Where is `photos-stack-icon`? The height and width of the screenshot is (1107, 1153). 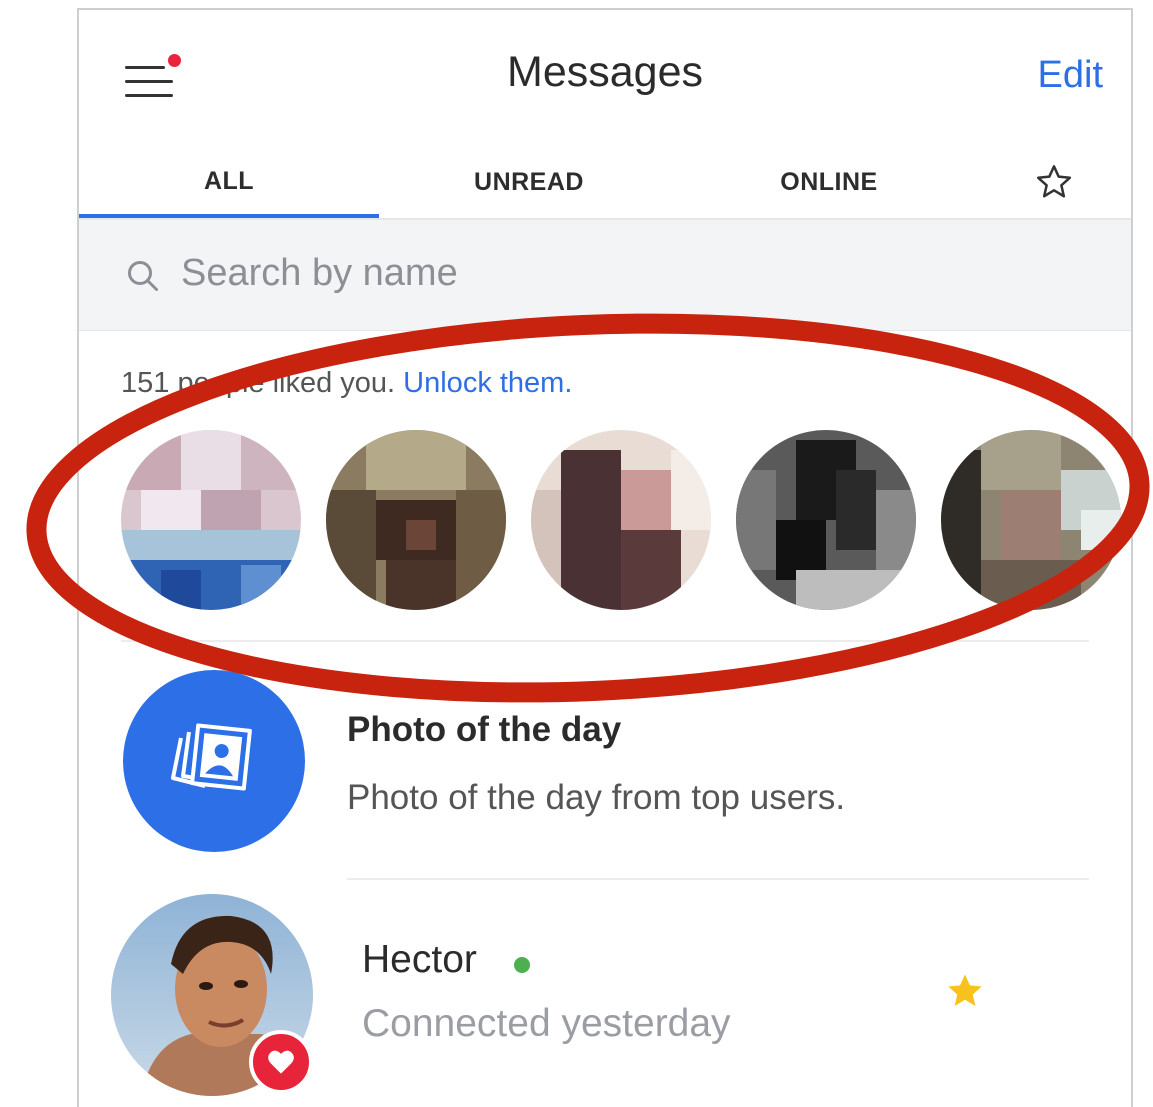 photos-stack-icon is located at coordinates (211, 757).